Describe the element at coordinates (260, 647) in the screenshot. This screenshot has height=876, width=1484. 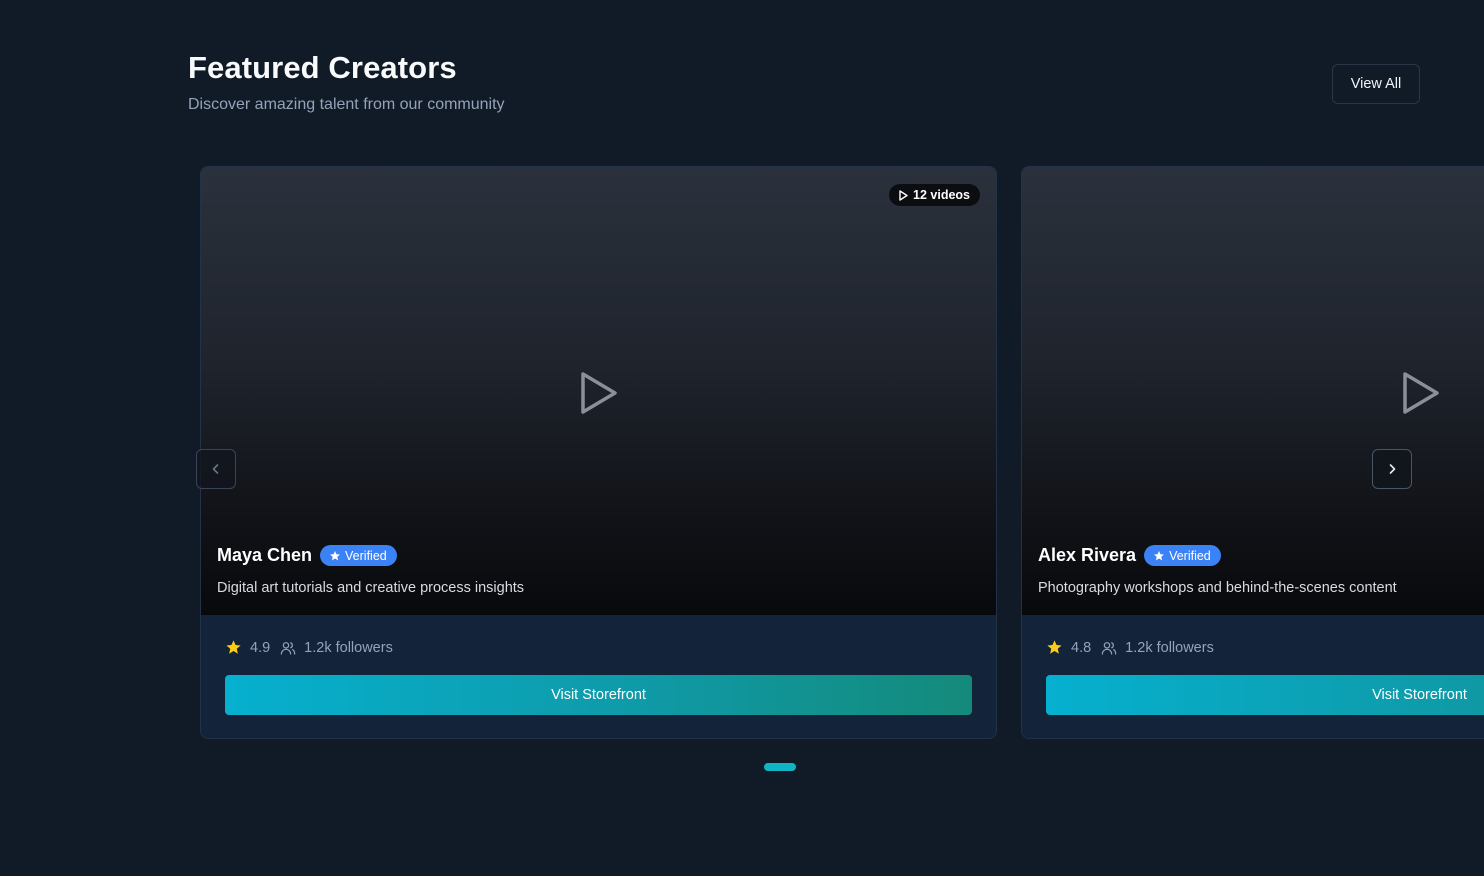
I see `rating-value: 4.9` at that location.